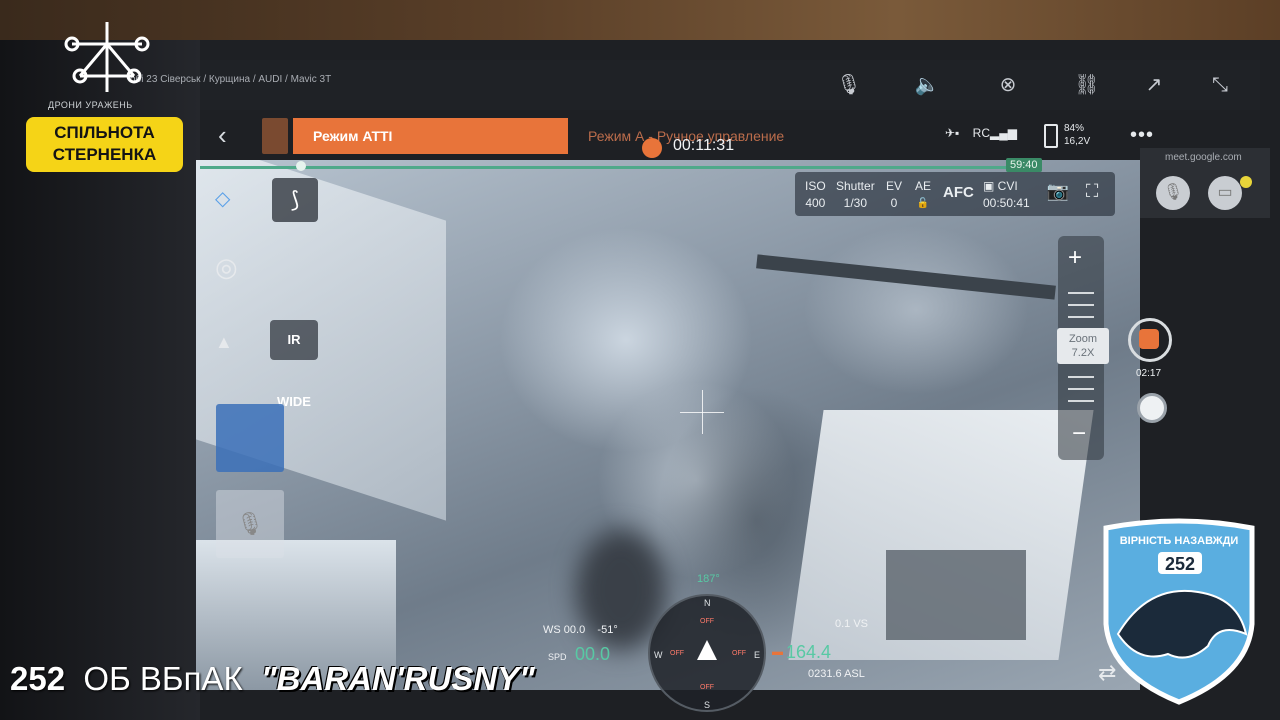  I want to click on ae-label: AE, so click(923, 186).